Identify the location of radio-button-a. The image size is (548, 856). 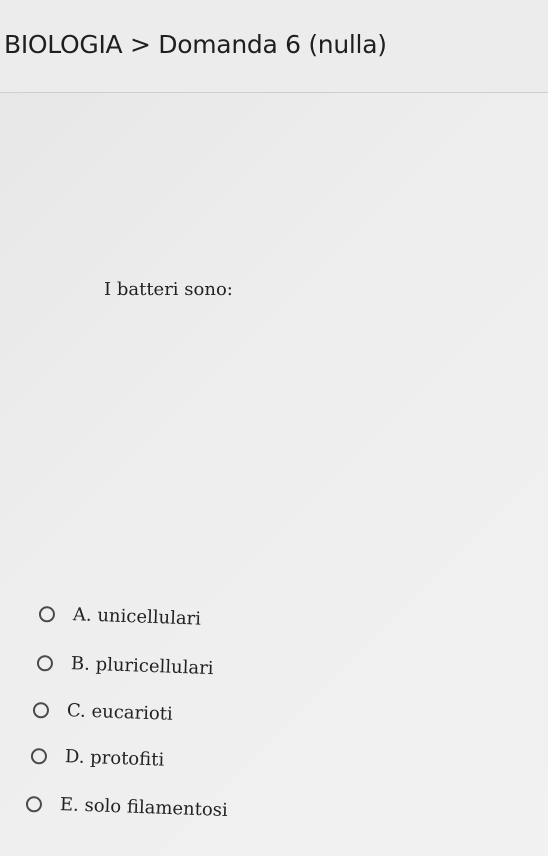
(47, 614).